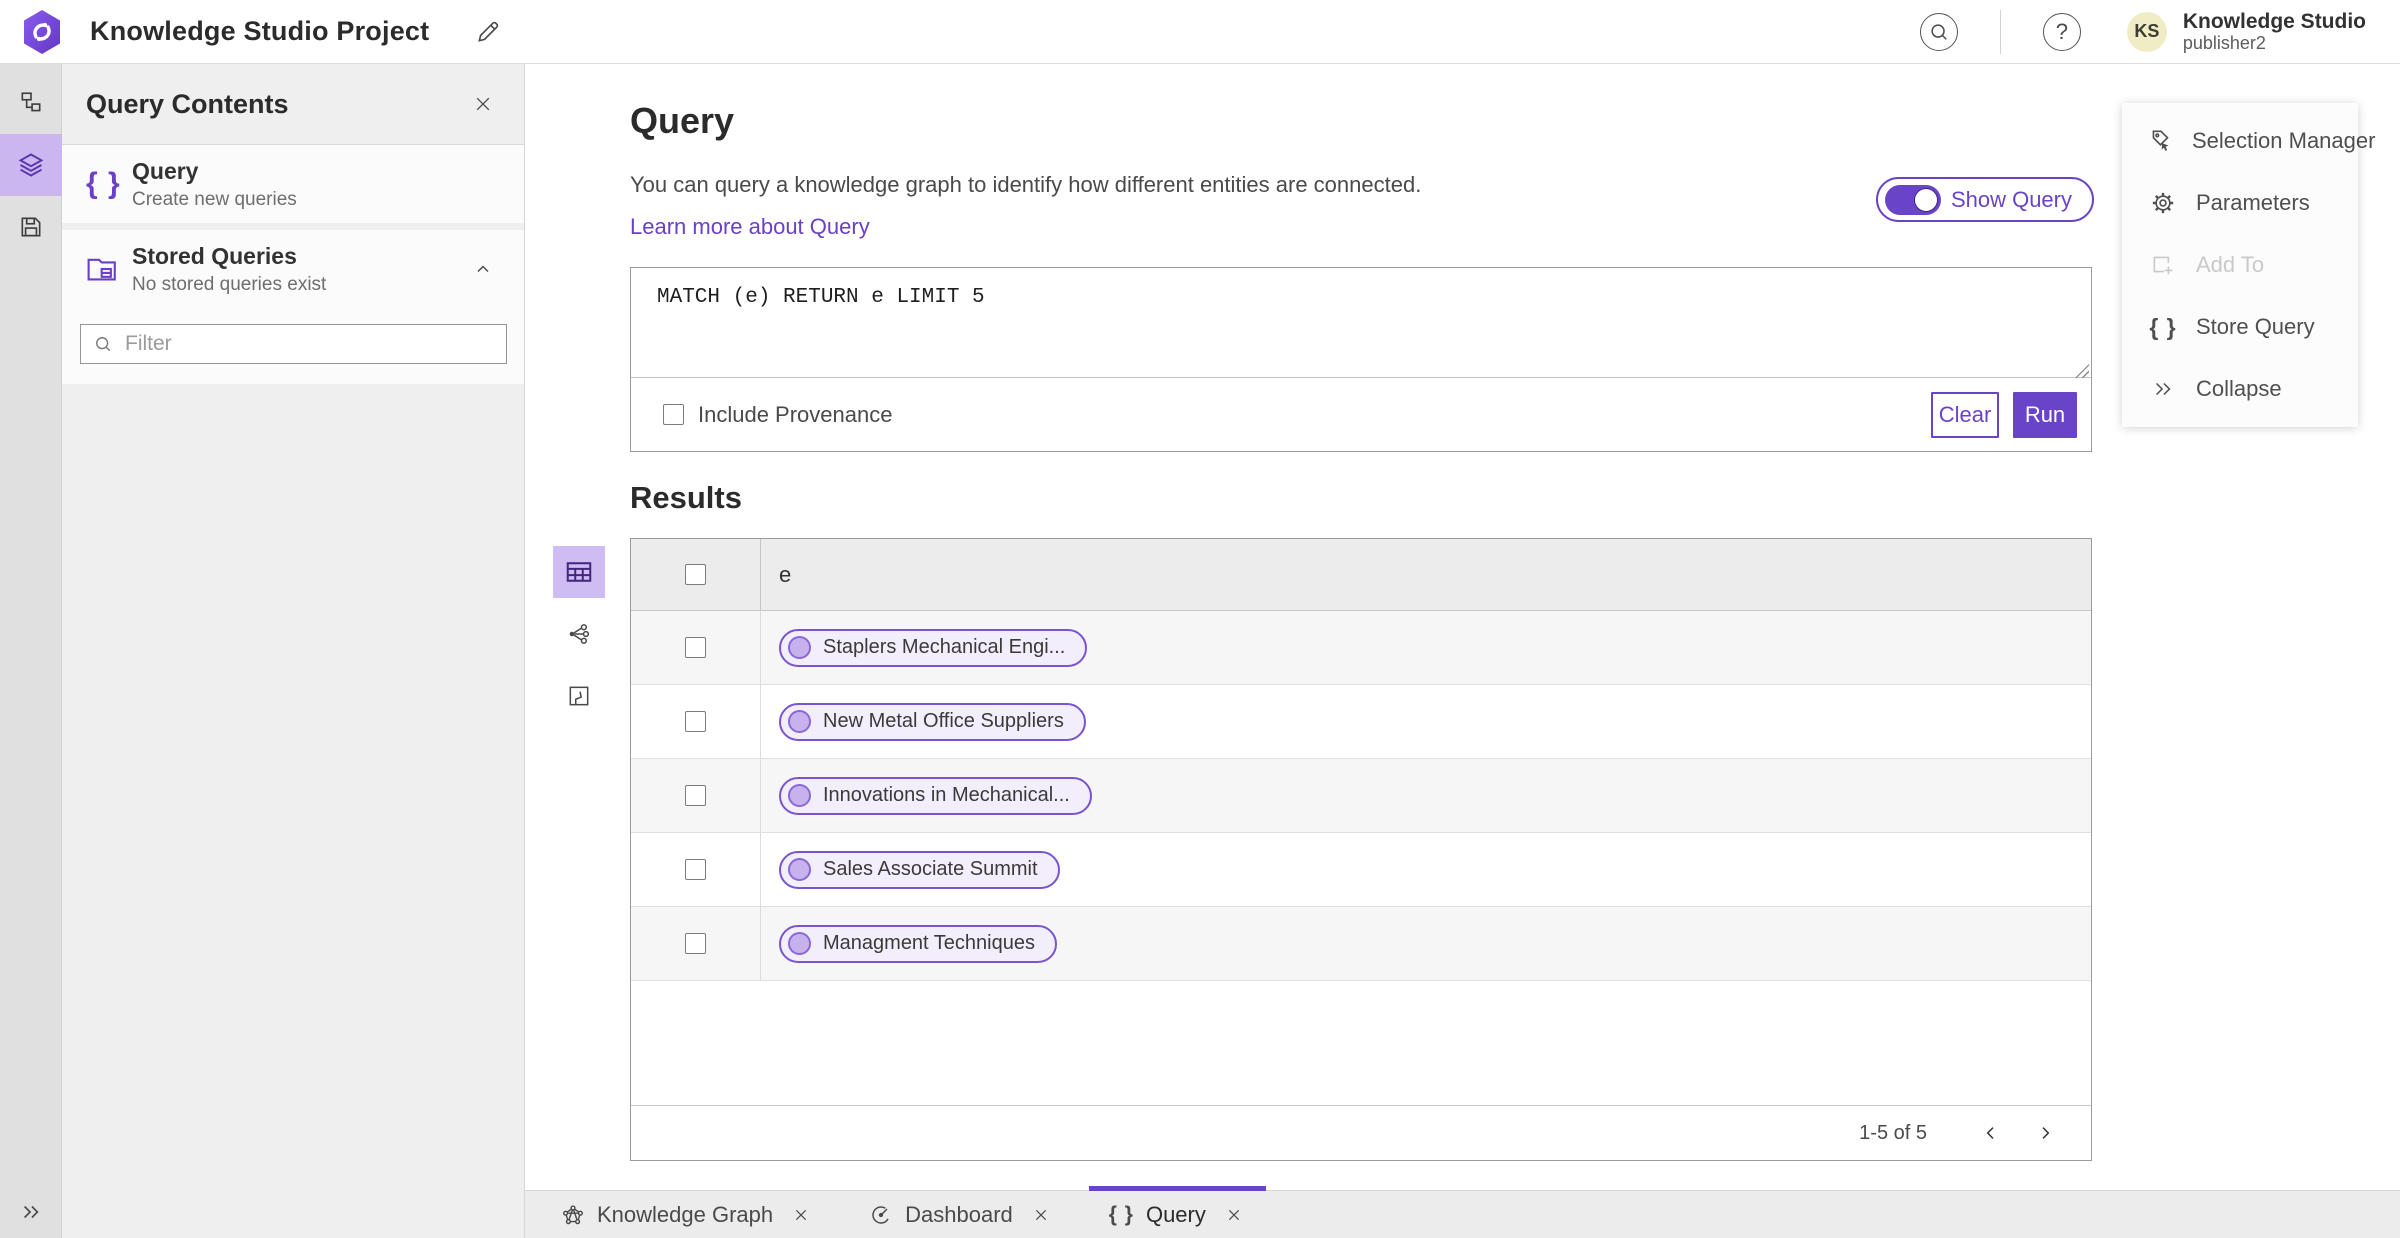 Image resolution: width=2400 pixels, height=1238 pixels. I want to click on show-query-label: Show Query, so click(2011, 199).